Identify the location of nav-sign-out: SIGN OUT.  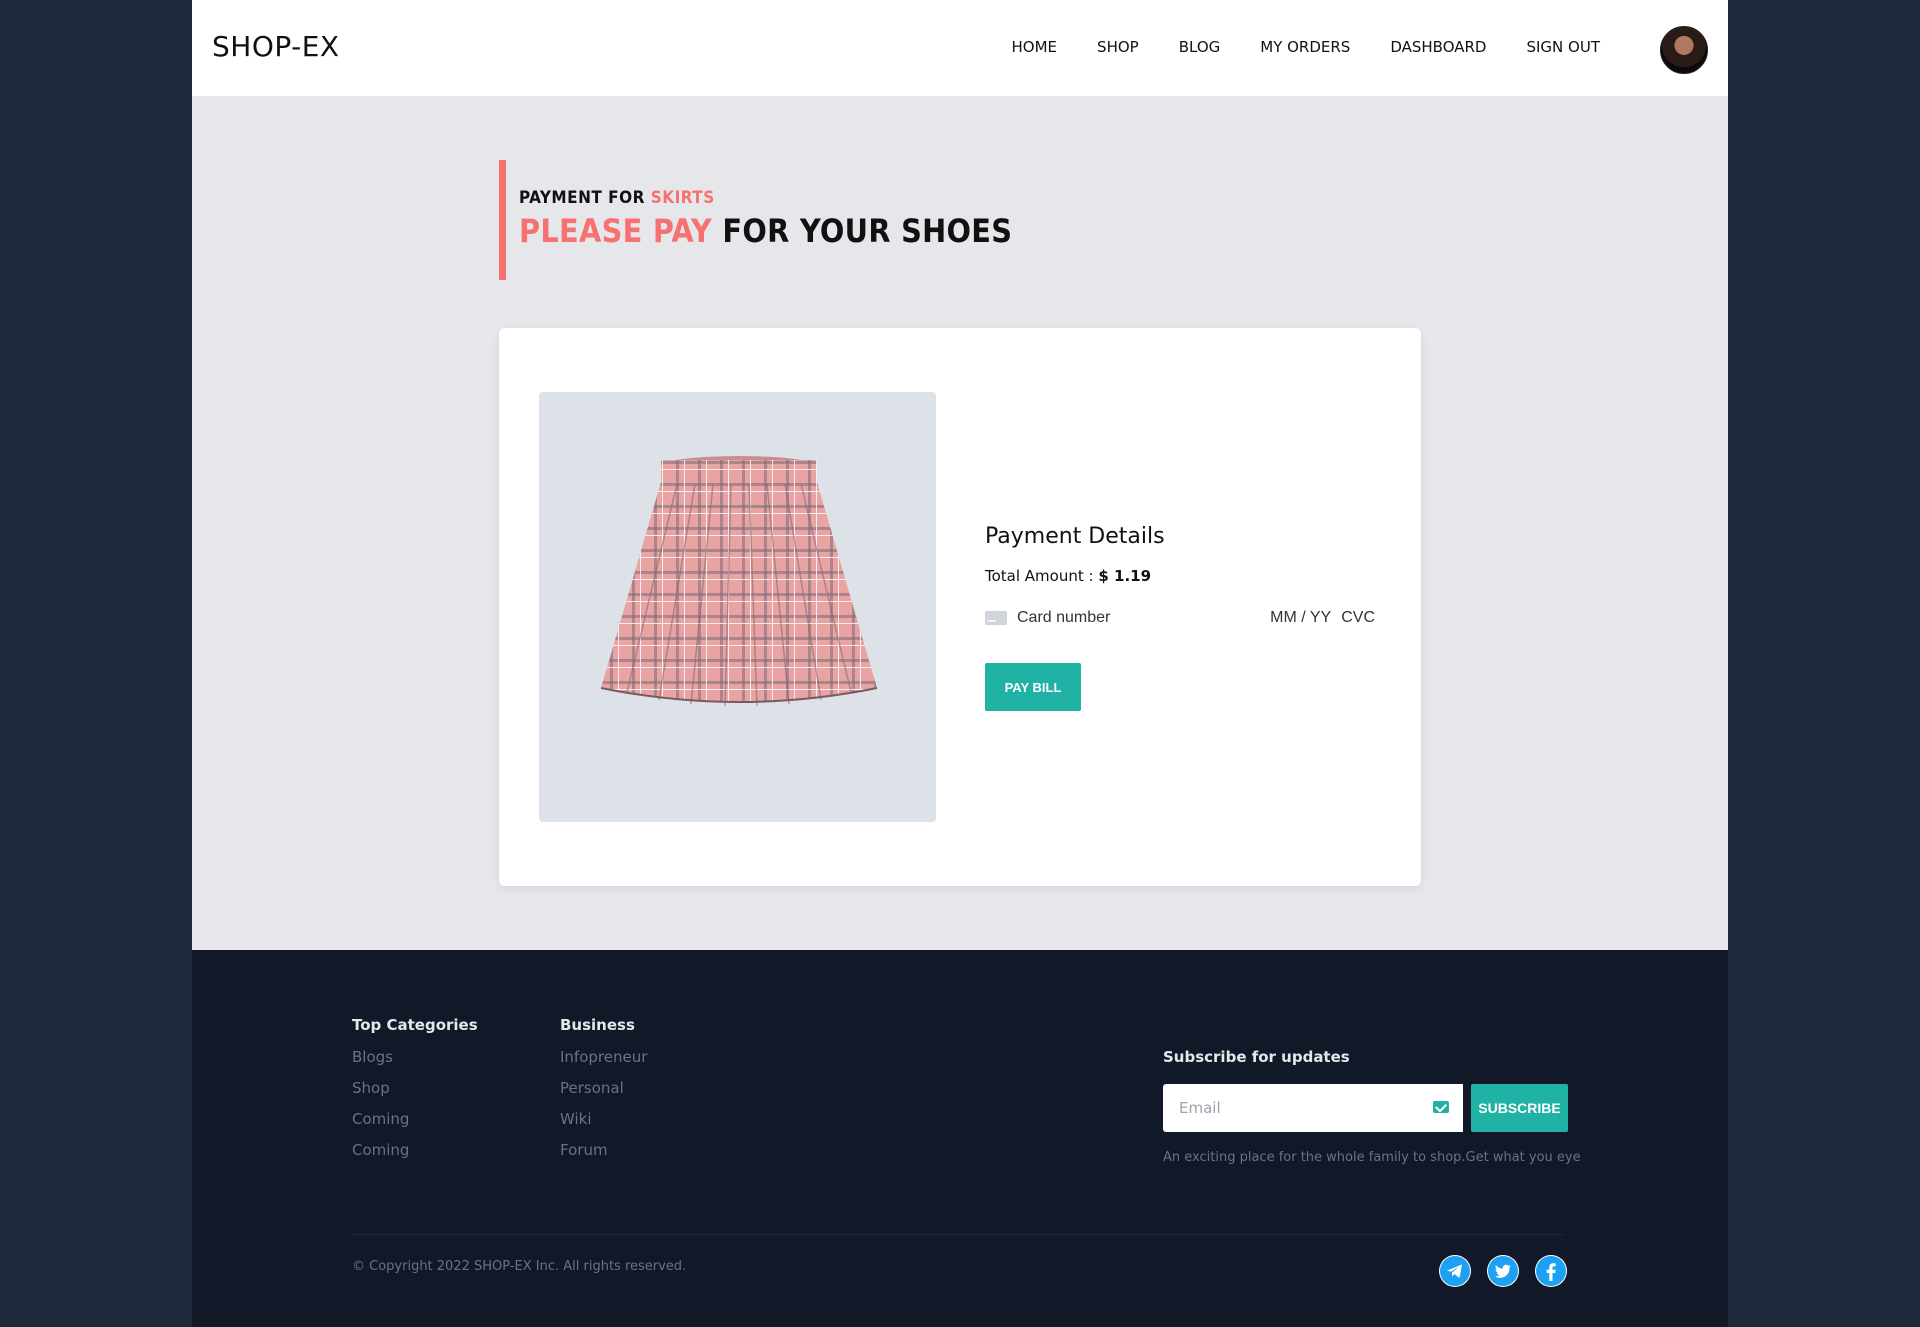
(1563, 47).